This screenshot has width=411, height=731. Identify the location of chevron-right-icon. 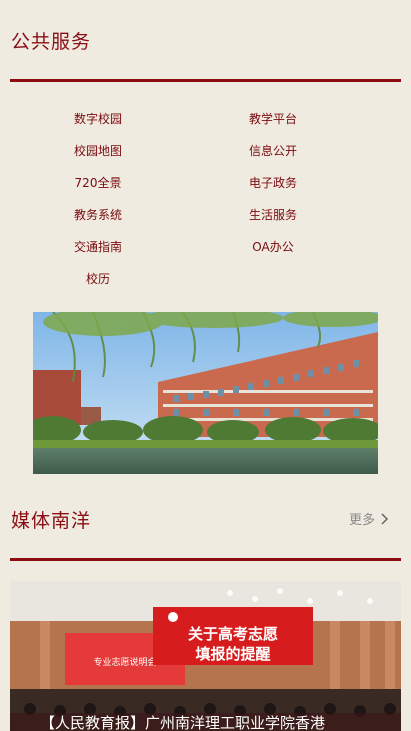
(385, 518).